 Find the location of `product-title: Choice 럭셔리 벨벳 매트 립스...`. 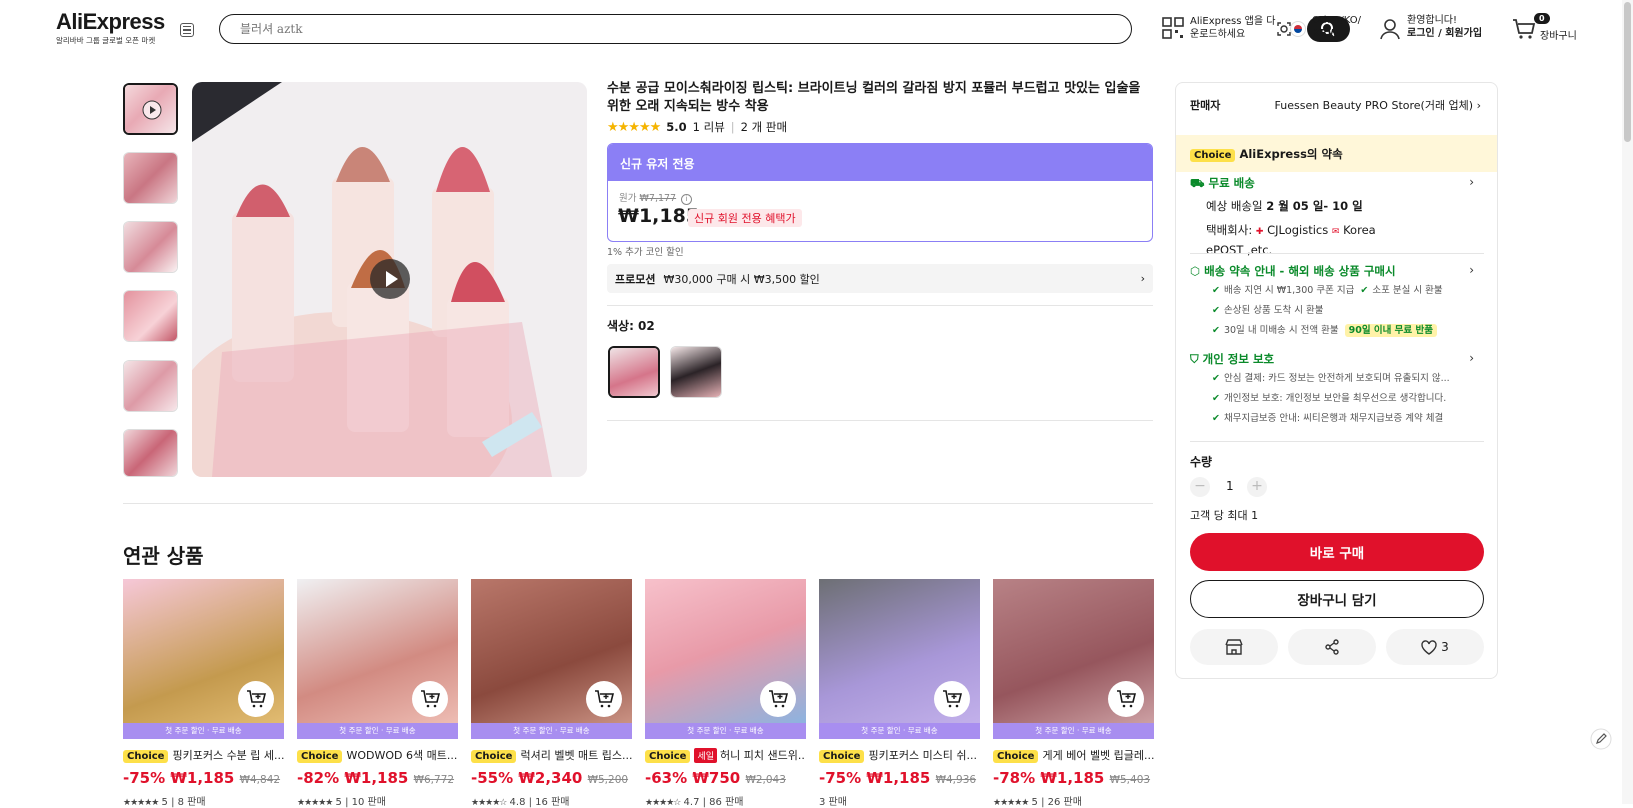

product-title: Choice 럭셔리 벨벳 매트 립스... is located at coordinates (551, 755).